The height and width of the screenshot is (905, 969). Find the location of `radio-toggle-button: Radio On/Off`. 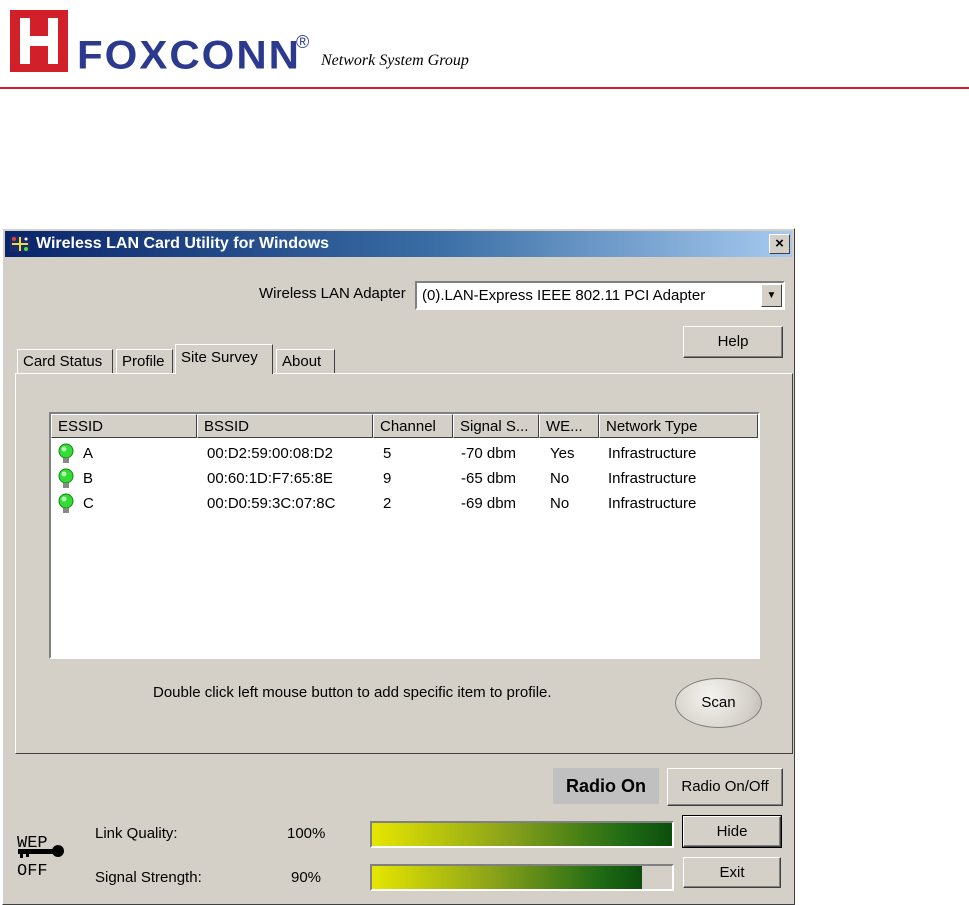

radio-toggle-button: Radio On/Off is located at coordinates (725, 787).